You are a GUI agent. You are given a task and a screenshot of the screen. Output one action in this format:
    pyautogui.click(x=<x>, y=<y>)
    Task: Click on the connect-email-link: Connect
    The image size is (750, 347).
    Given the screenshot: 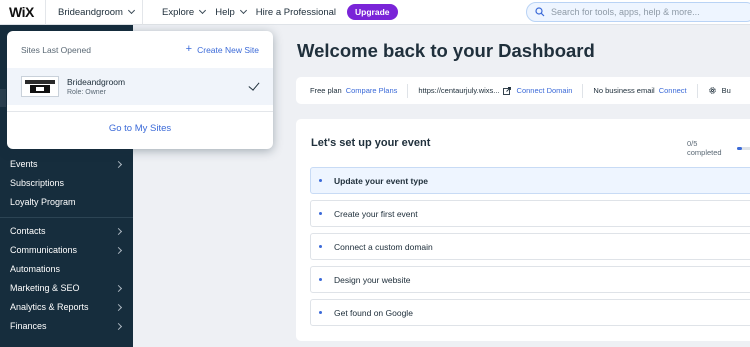 What is the action you would take?
    pyautogui.click(x=673, y=90)
    